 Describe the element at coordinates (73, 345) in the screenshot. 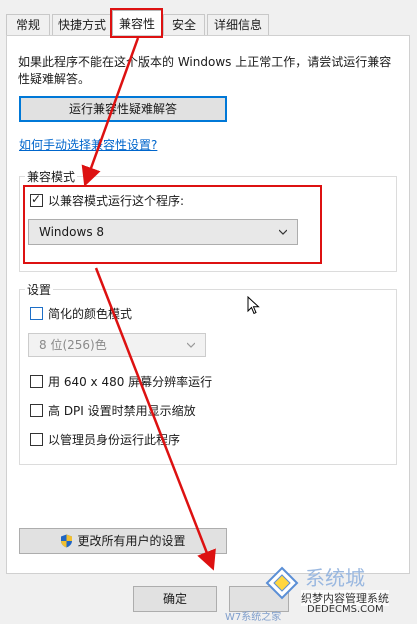

I see `color-depth-value: 8 位(256)色` at that location.